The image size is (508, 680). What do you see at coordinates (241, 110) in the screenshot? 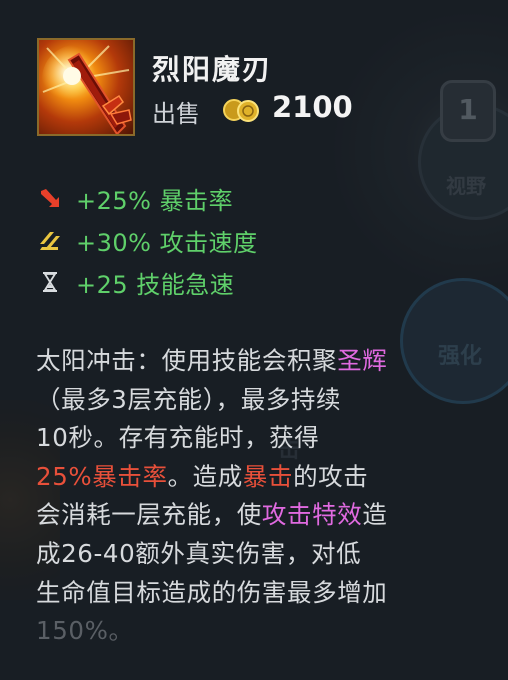
I see `gold-coin-icon` at bounding box center [241, 110].